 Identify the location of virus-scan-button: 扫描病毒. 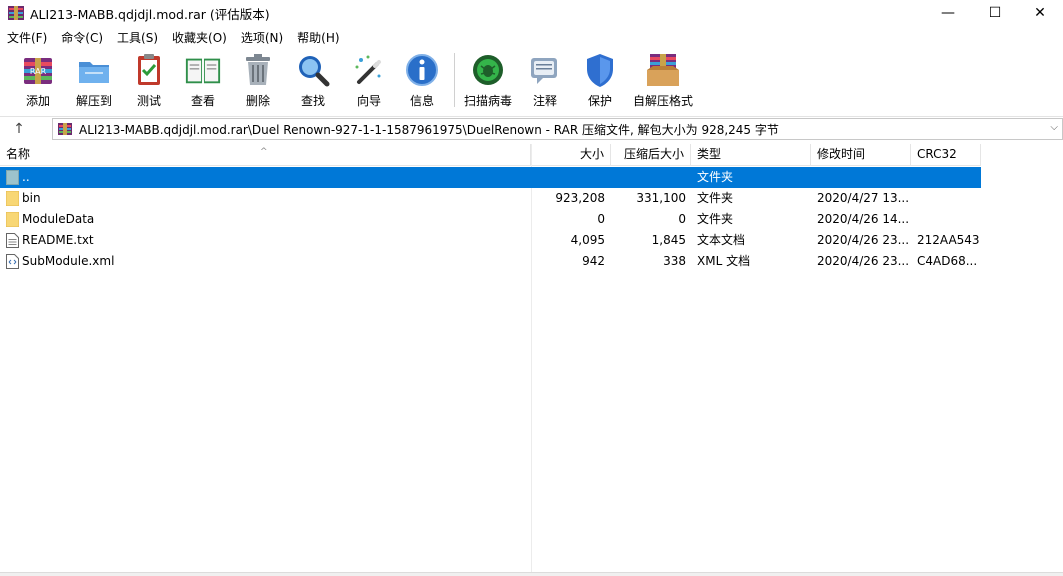
(488, 80).